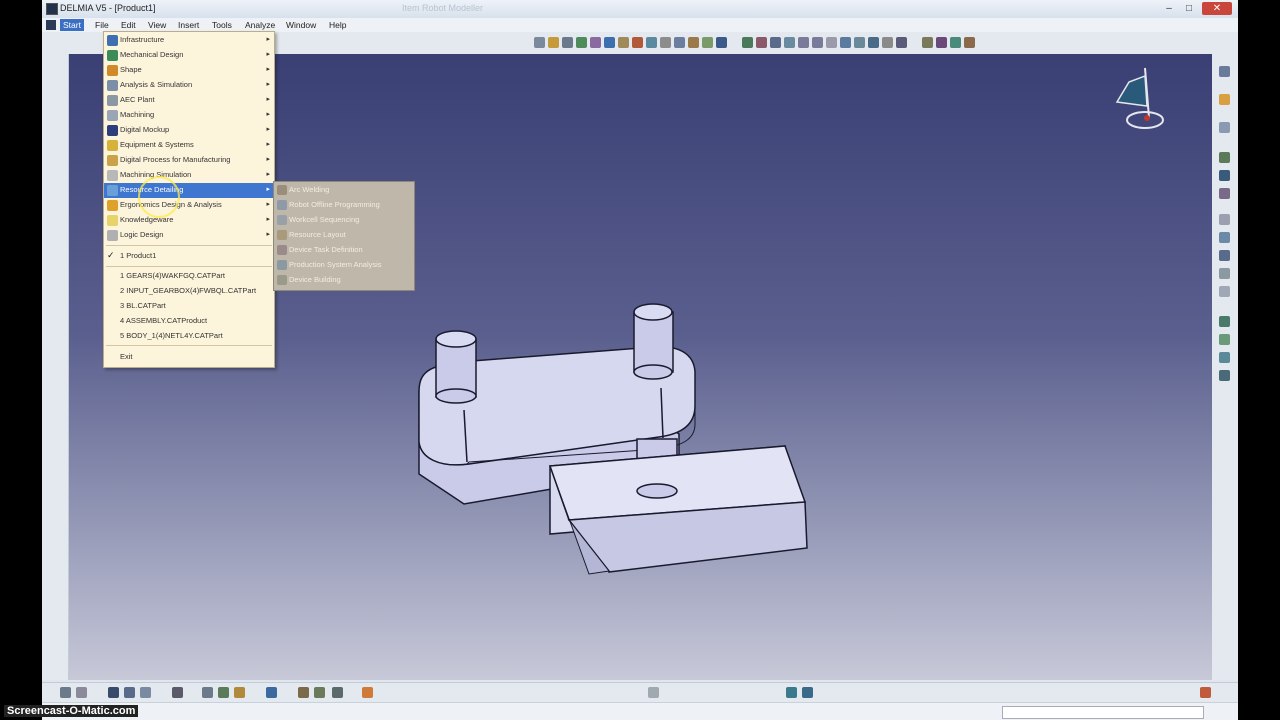 The image size is (1280, 720). I want to click on close-button: ✕, so click(1217, 8).